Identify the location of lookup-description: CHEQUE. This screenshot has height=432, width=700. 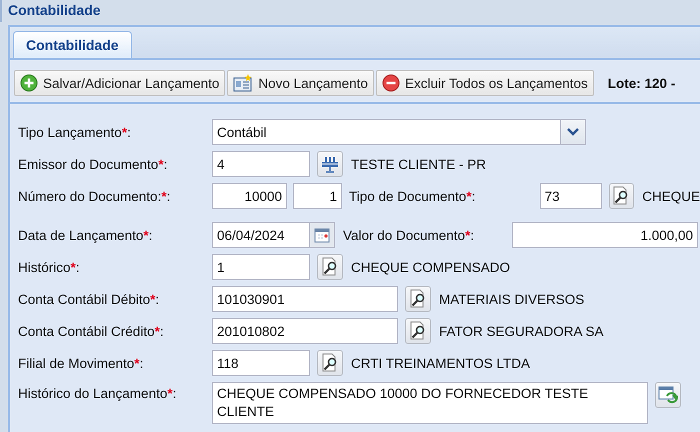
(671, 196).